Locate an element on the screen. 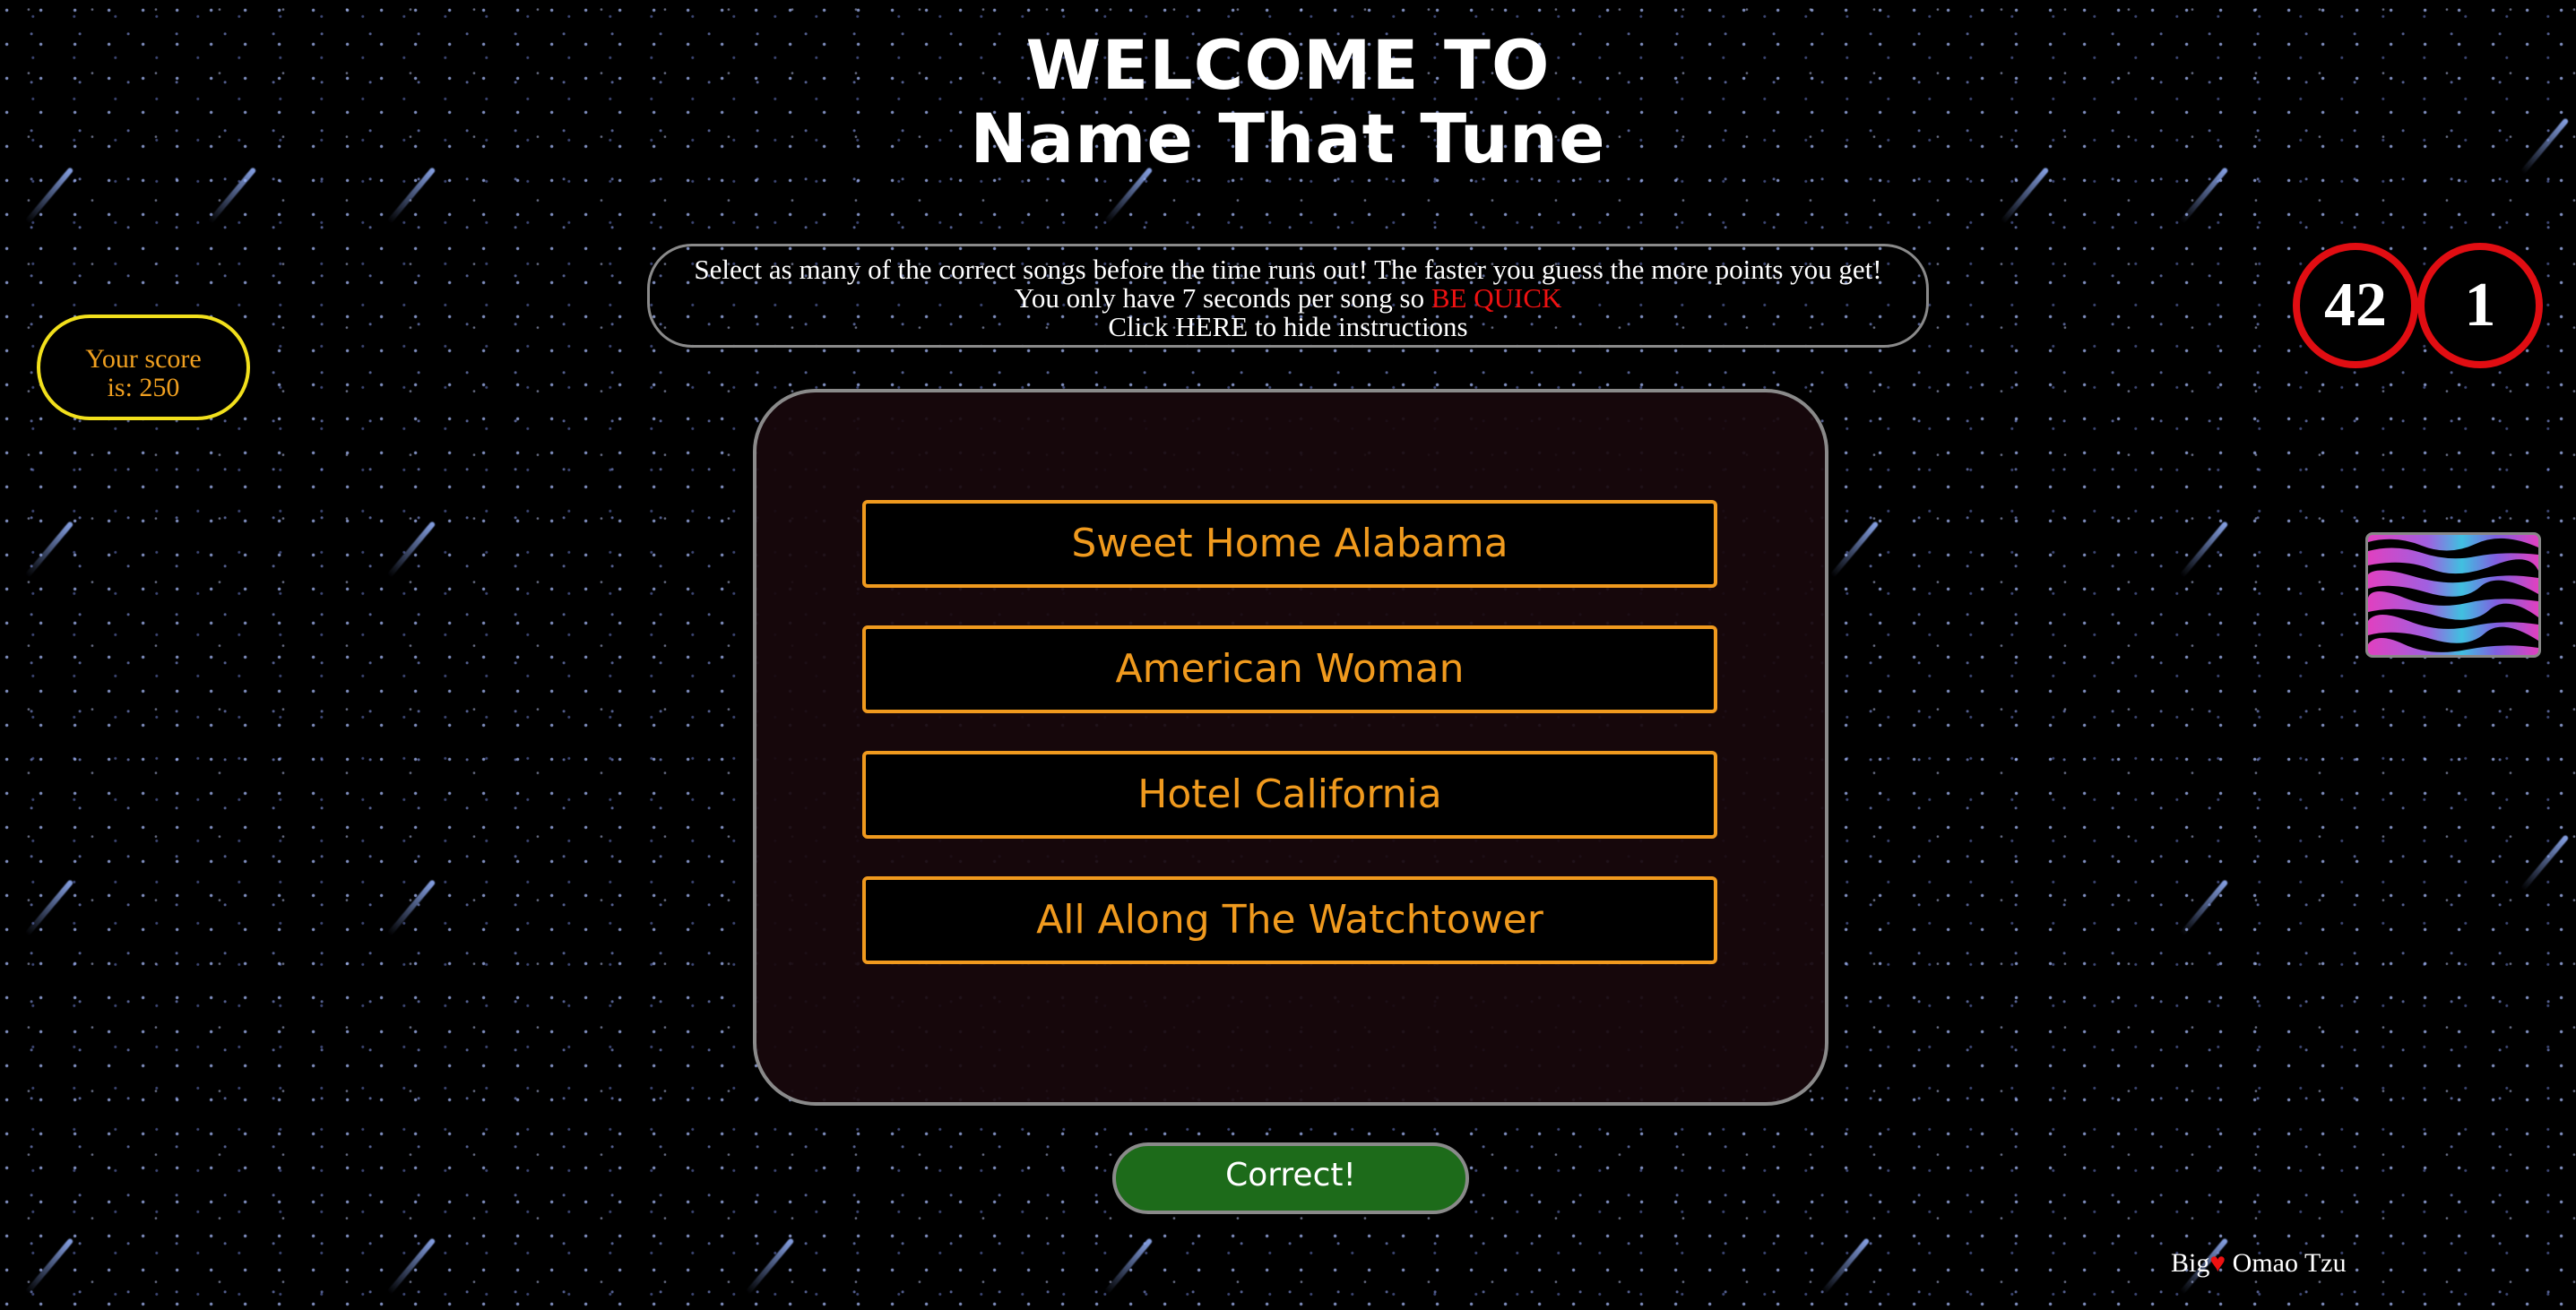 The width and height of the screenshot is (2576, 1310). be-quick-warning: BE QUICK is located at coordinates (1496, 298).